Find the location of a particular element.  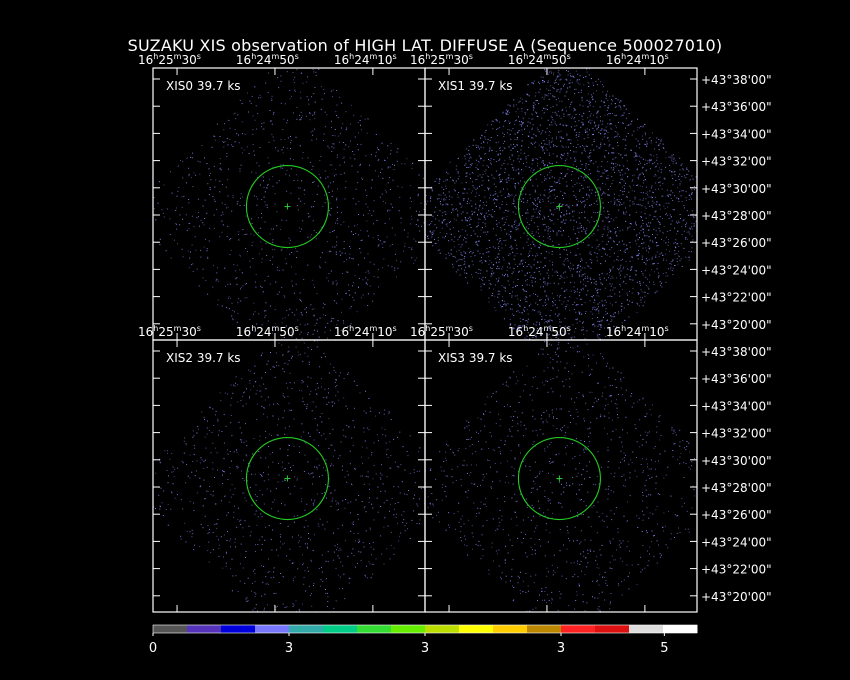

panel-label: XIS1 39.7 ks is located at coordinates (475, 86).